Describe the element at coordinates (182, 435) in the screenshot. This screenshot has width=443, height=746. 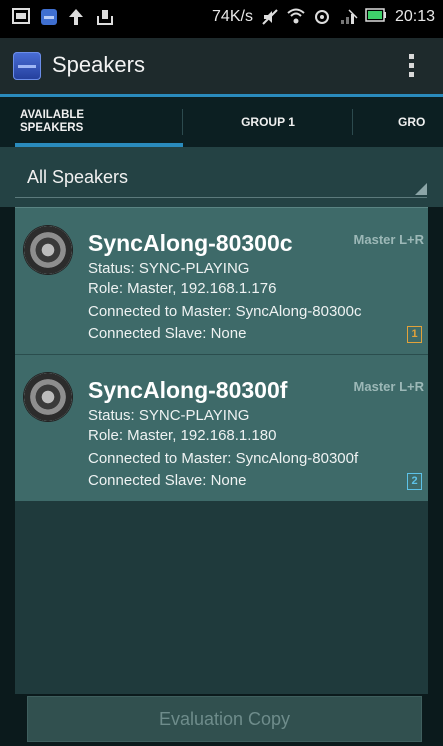
I see `speaker-role: Role: Master, 192.168.1.180` at that location.